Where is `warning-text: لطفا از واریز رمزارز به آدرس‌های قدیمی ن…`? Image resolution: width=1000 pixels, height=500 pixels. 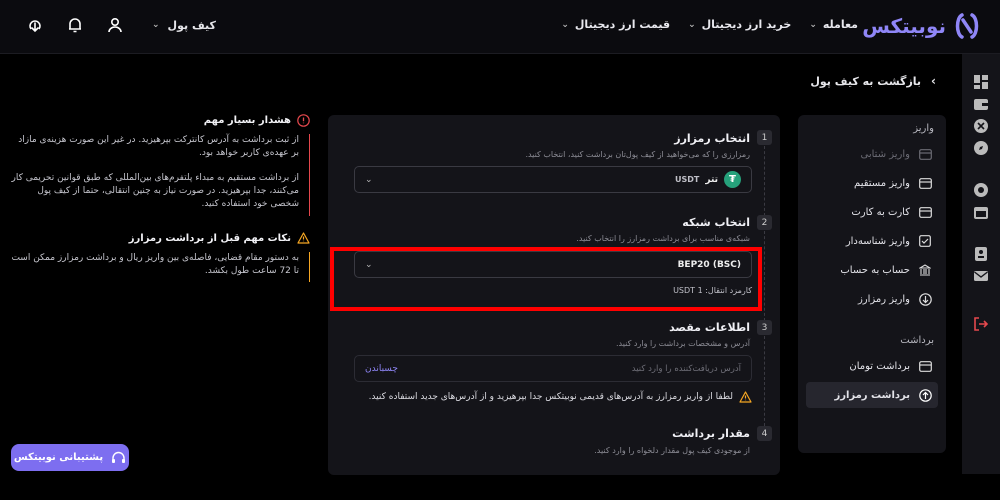
warning-text: لطفا از واریز رمزارز به آدرس‌های قدیمی ن… is located at coordinates (550, 397).